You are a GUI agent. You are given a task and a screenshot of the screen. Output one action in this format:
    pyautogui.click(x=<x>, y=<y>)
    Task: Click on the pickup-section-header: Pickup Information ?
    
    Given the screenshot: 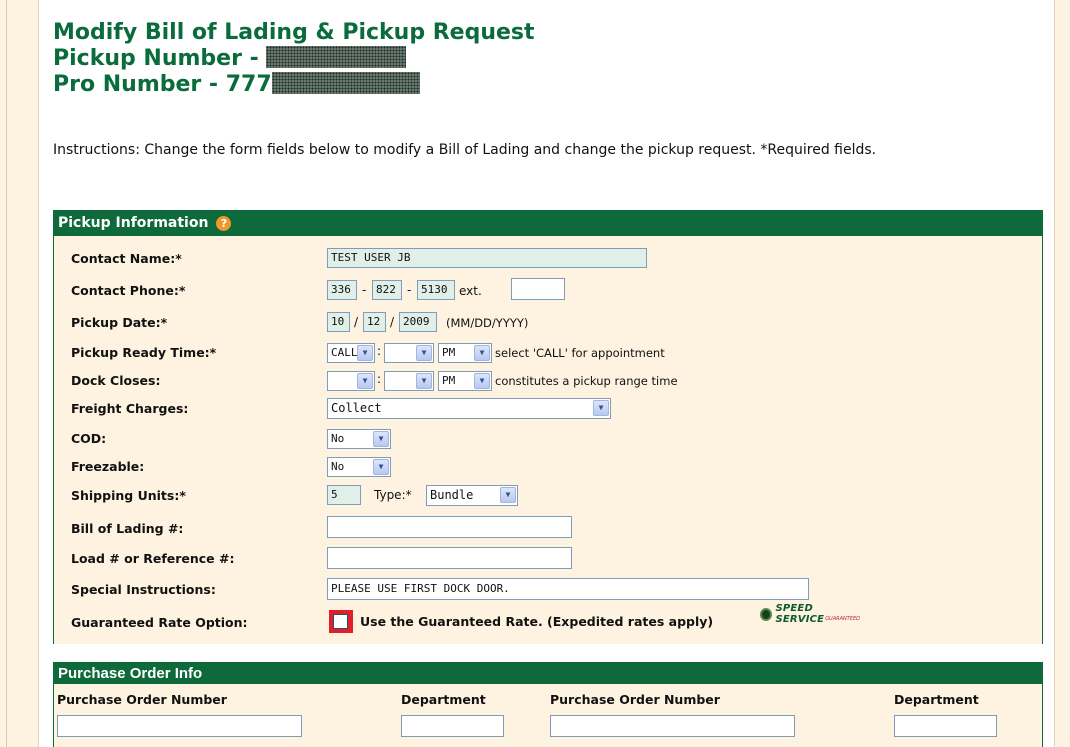 What is the action you would take?
    pyautogui.click(x=548, y=223)
    